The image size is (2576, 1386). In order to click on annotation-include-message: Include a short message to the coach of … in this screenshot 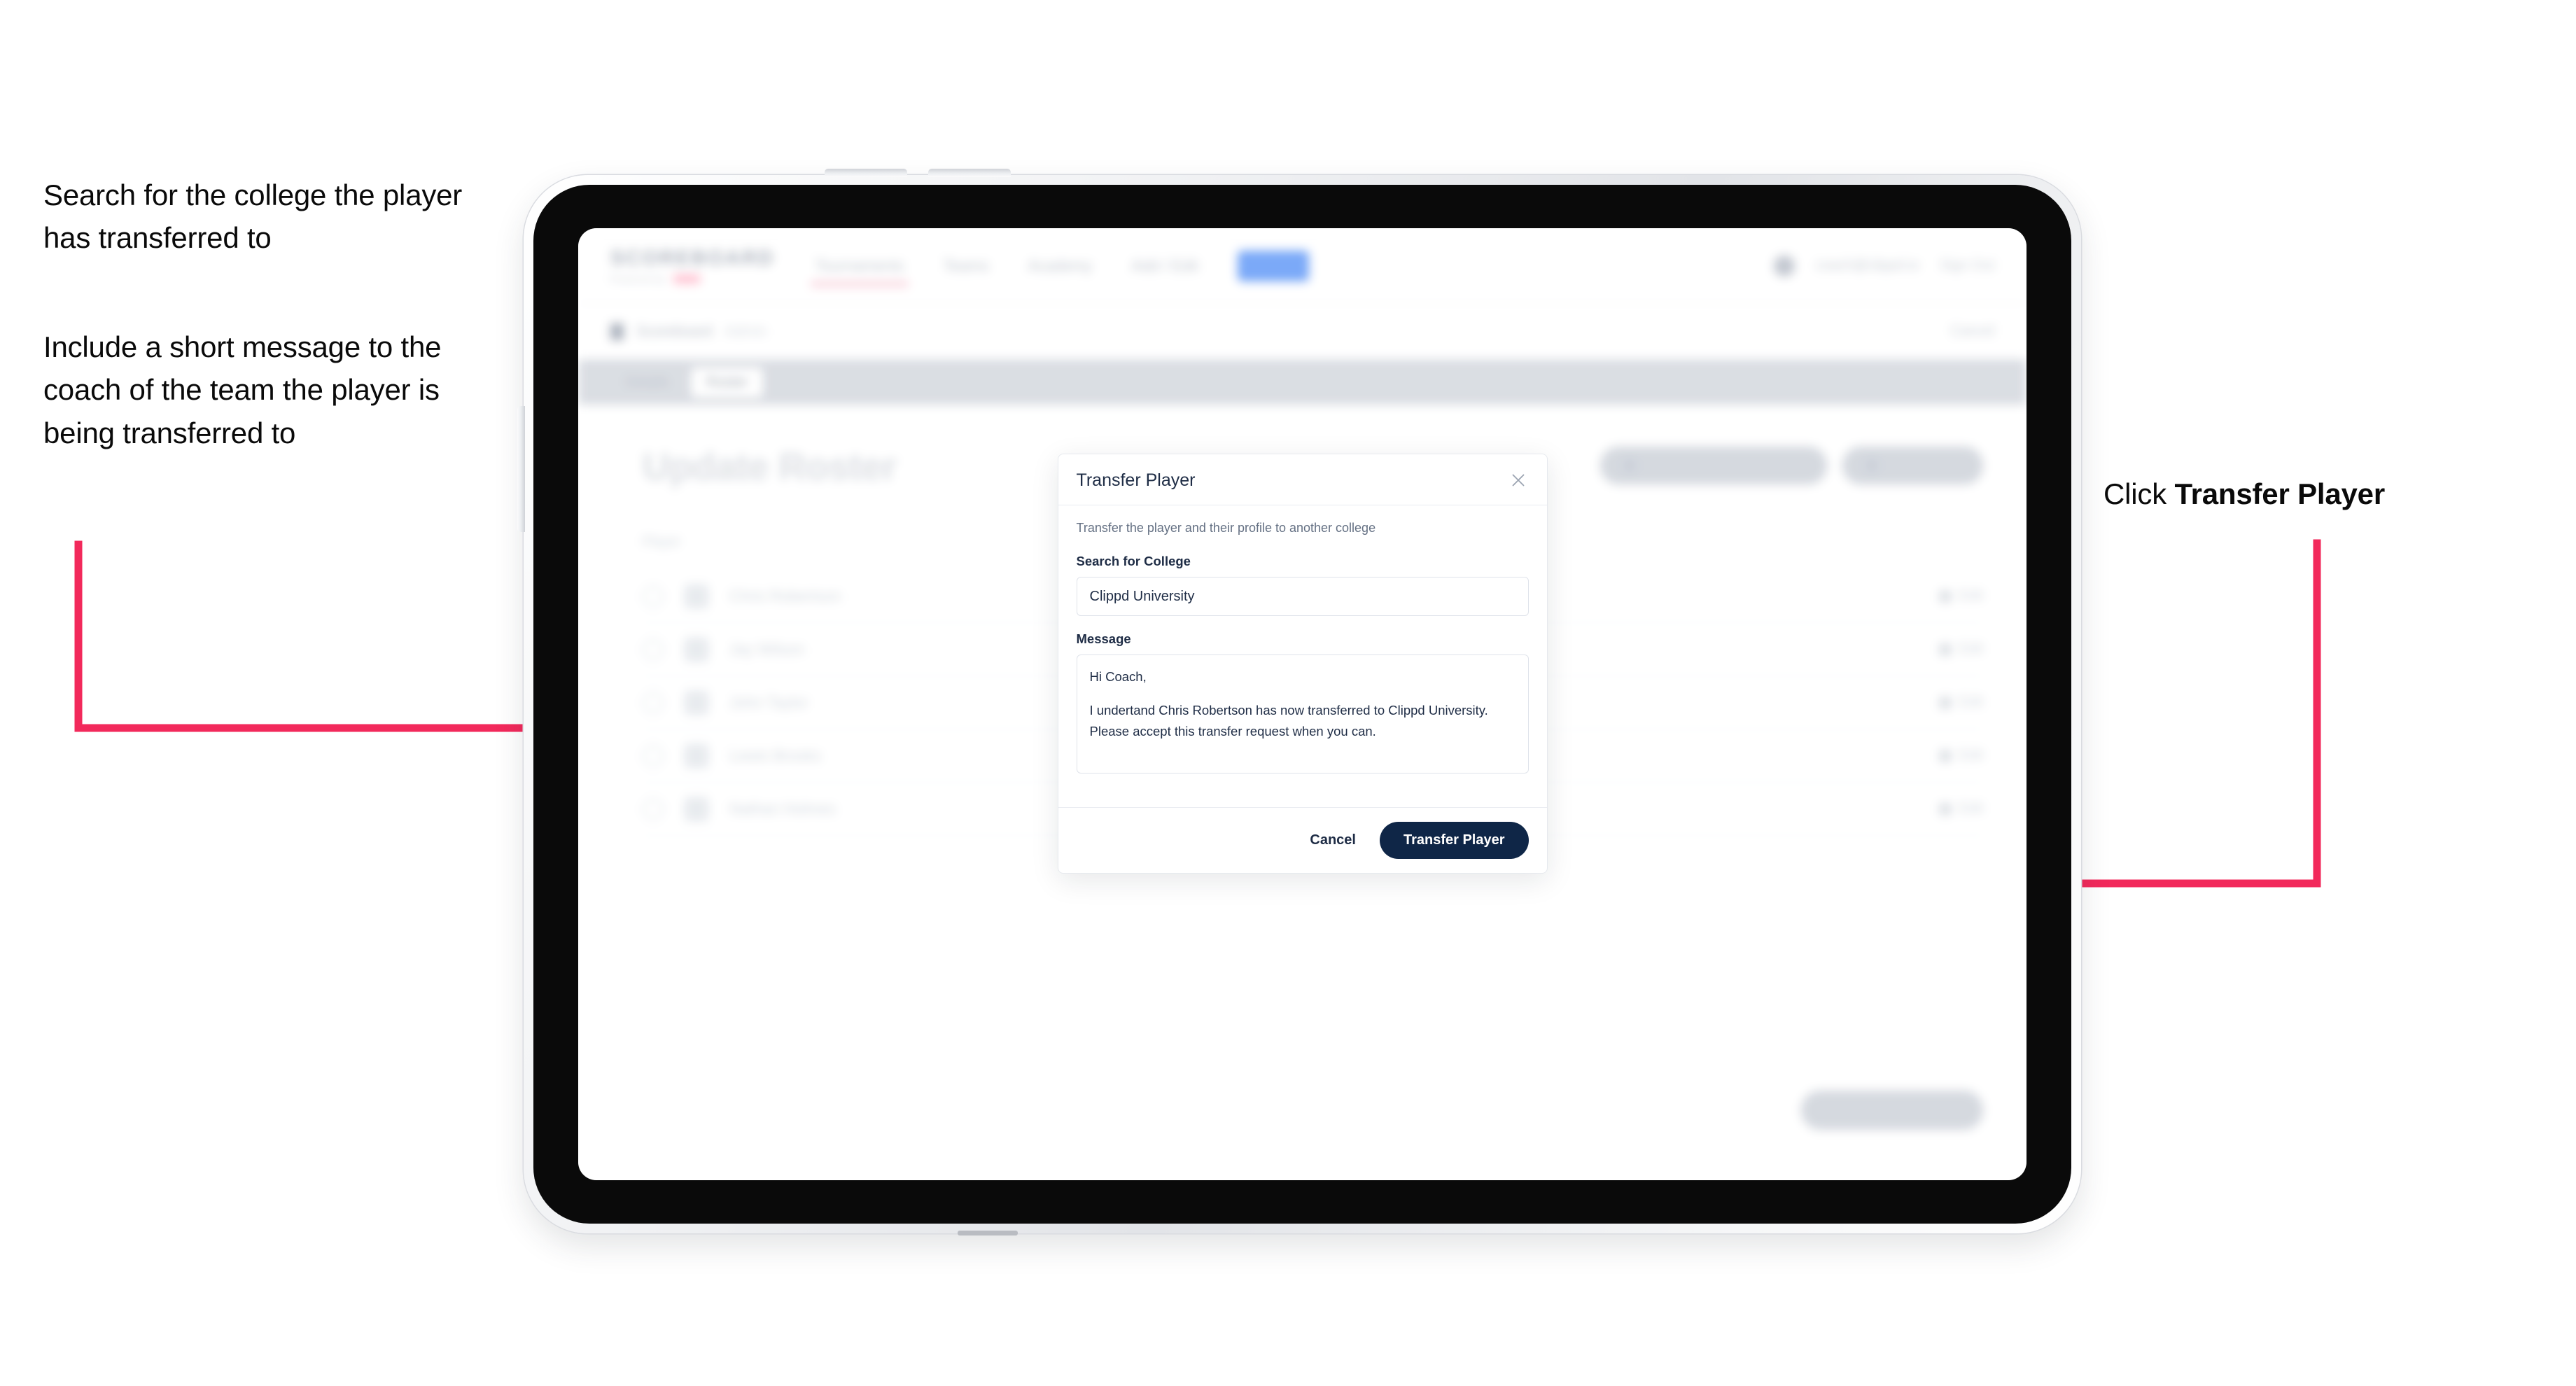, I will do `click(242, 389)`.